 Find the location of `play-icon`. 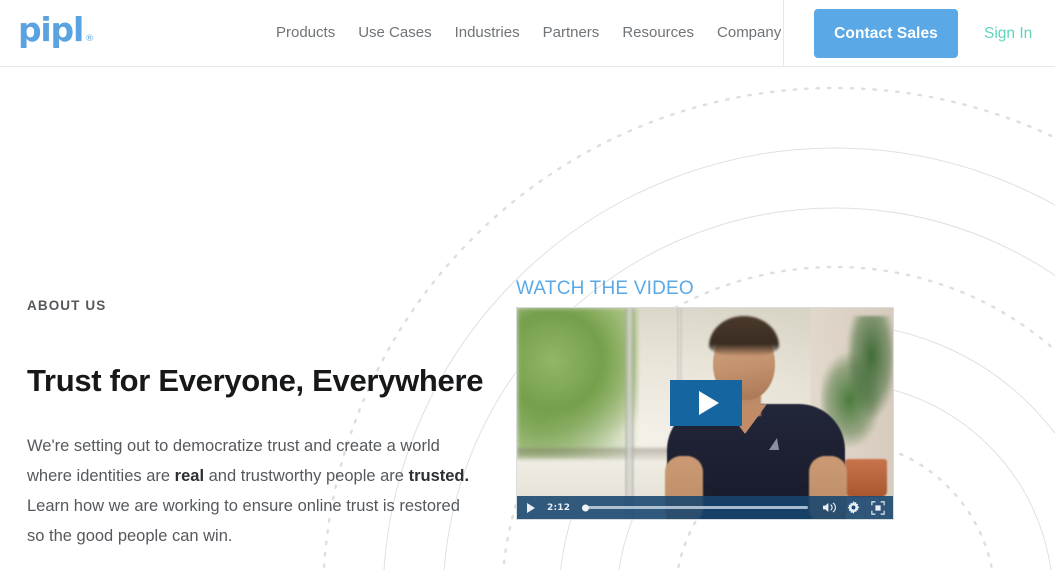

play-icon is located at coordinates (708, 403).